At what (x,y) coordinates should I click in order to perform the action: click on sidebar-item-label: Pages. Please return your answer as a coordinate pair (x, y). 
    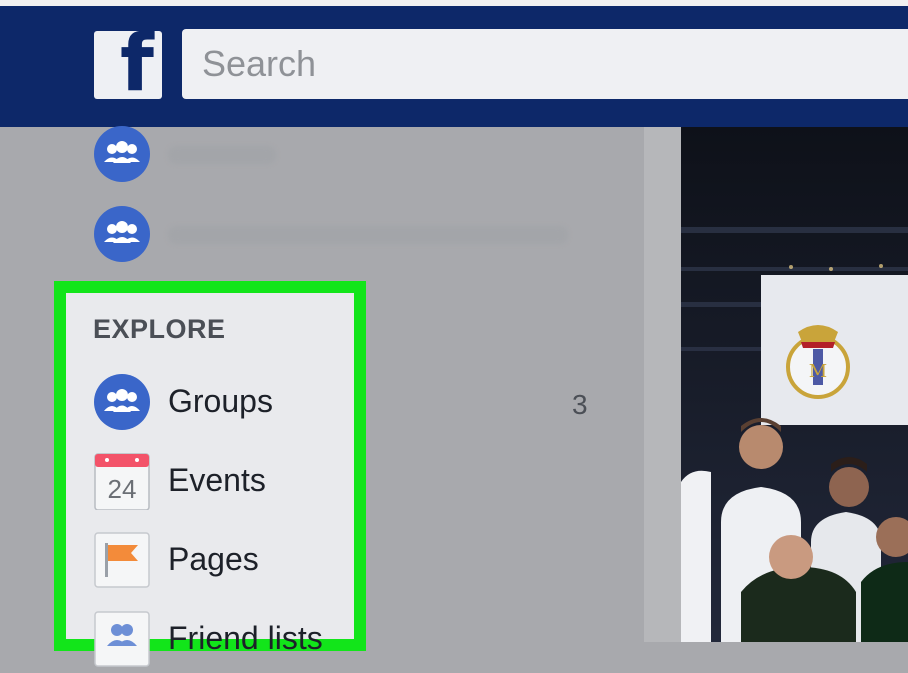
    Looking at the image, I should click on (213, 559).